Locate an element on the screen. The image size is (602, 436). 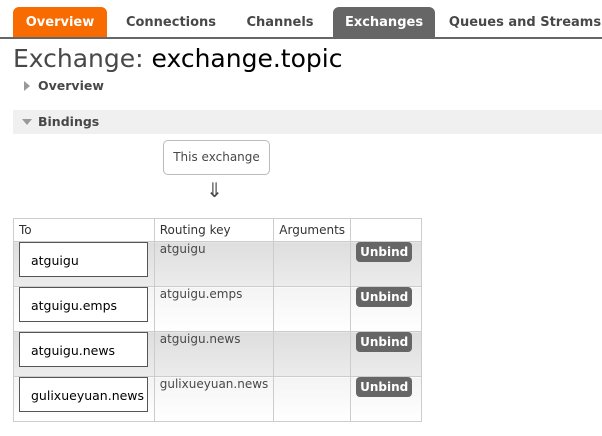
bindings-section-label: Bindings is located at coordinates (69, 121).